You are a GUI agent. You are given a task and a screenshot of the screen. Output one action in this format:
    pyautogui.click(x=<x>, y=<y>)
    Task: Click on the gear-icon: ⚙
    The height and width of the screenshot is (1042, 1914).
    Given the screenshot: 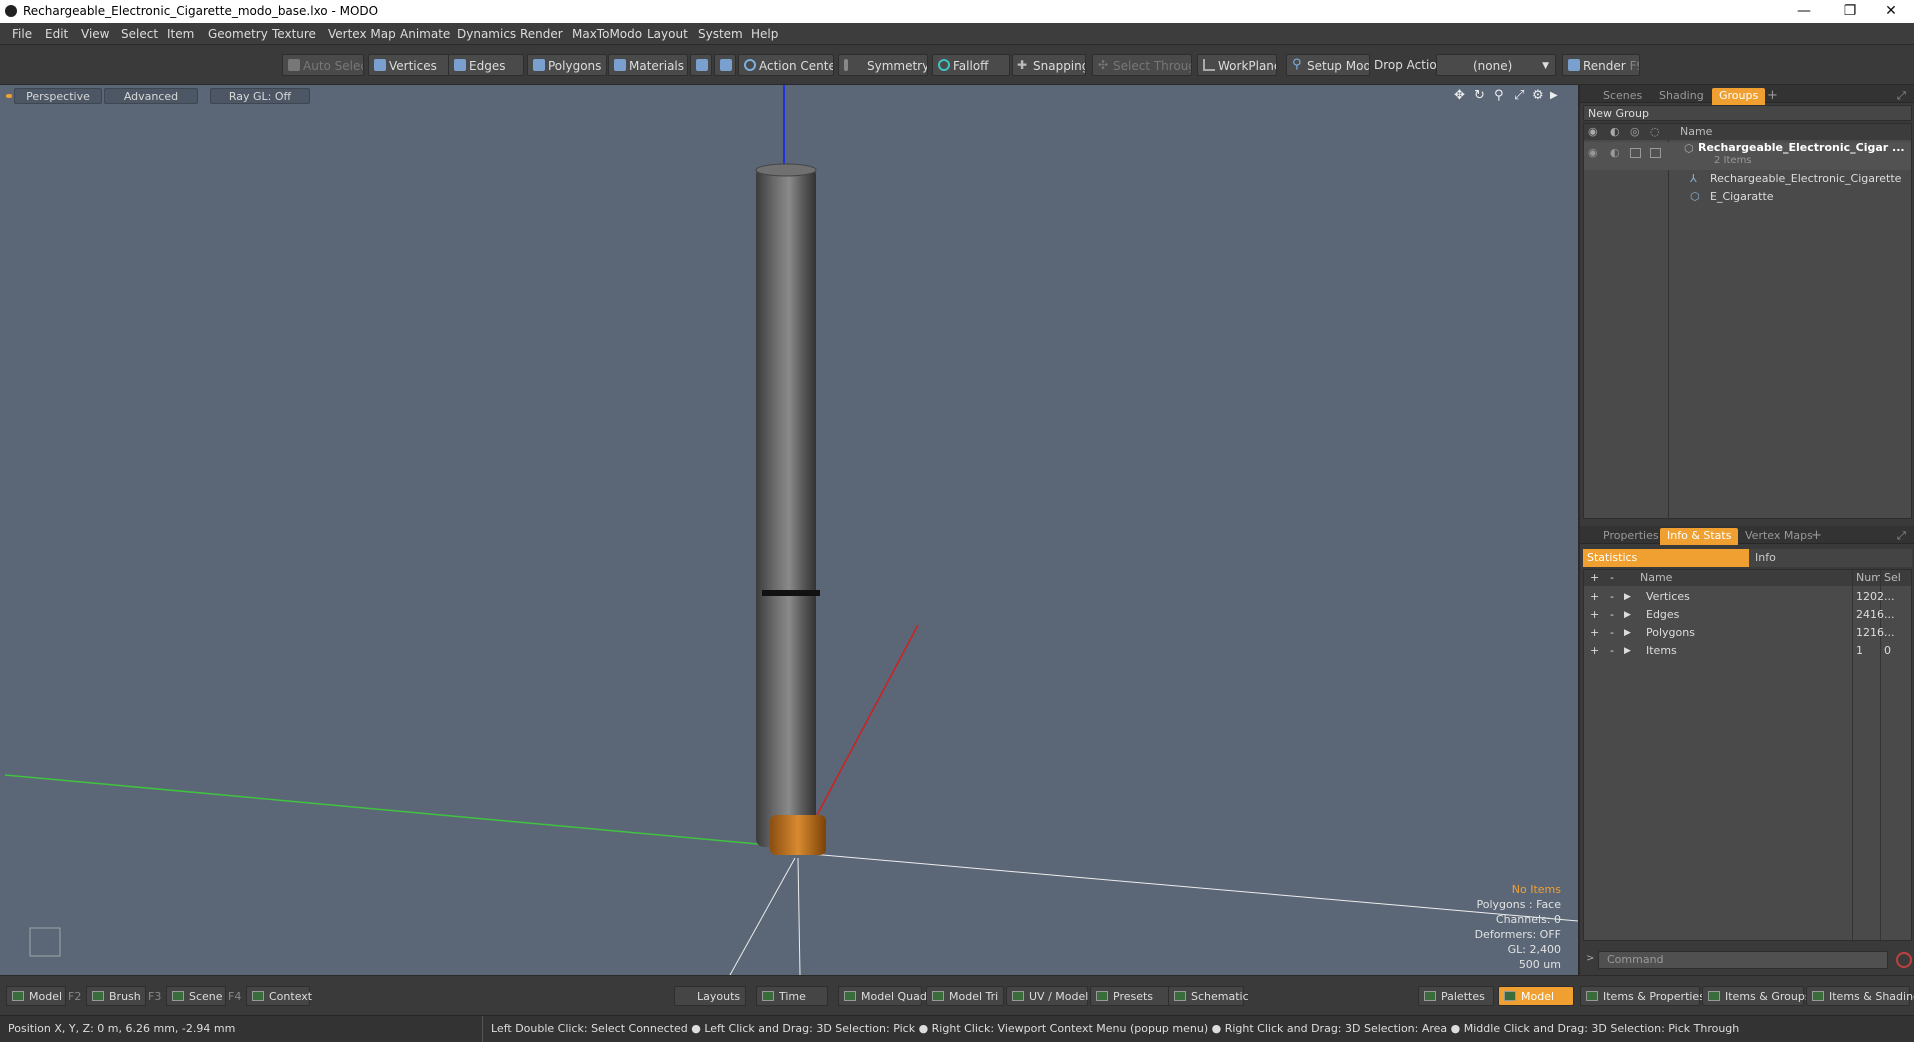 What is the action you would take?
    pyautogui.click(x=1538, y=95)
    